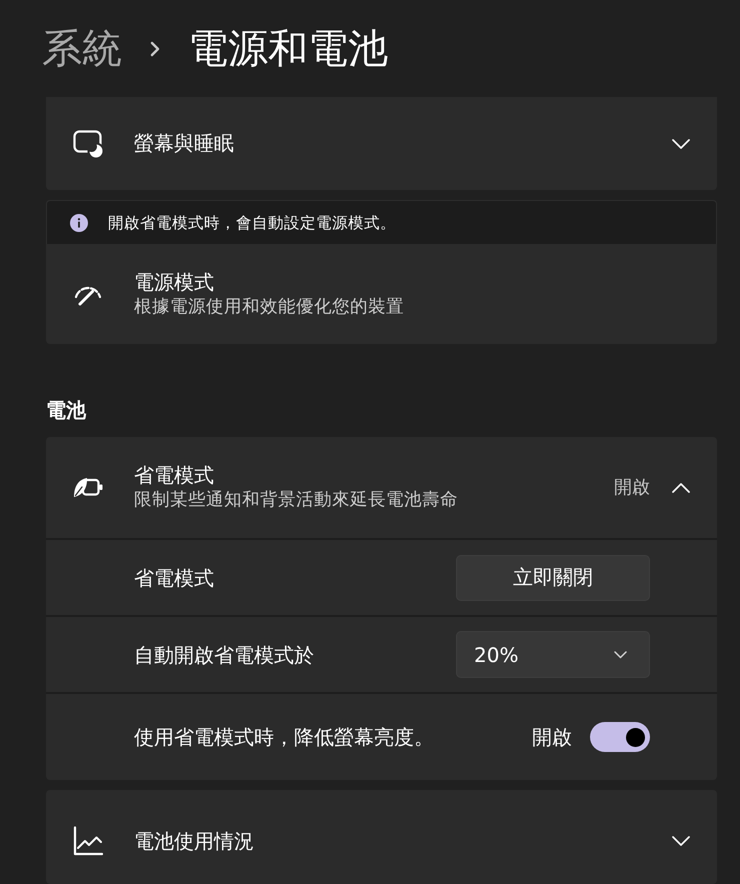  I want to click on setting-title: 省電模式, so click(174, 475).